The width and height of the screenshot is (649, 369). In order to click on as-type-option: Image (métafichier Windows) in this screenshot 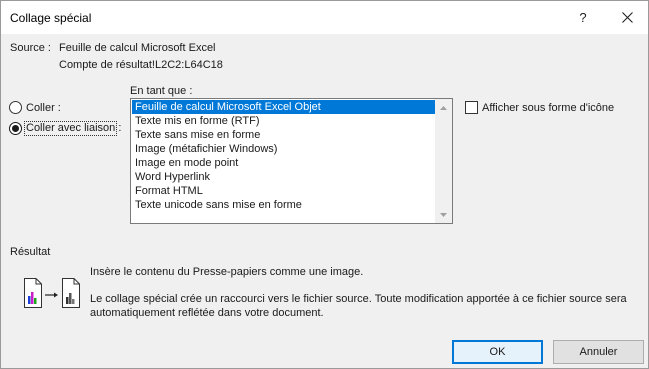, I will do `click(283, 149)`.